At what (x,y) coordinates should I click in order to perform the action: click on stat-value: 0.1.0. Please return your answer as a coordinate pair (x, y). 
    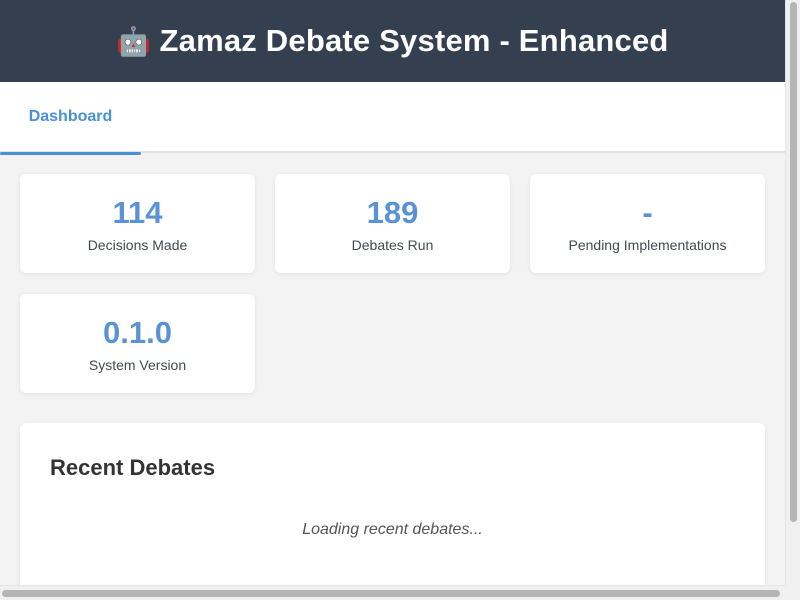
    Looking at the image, I should click on (137, 332).